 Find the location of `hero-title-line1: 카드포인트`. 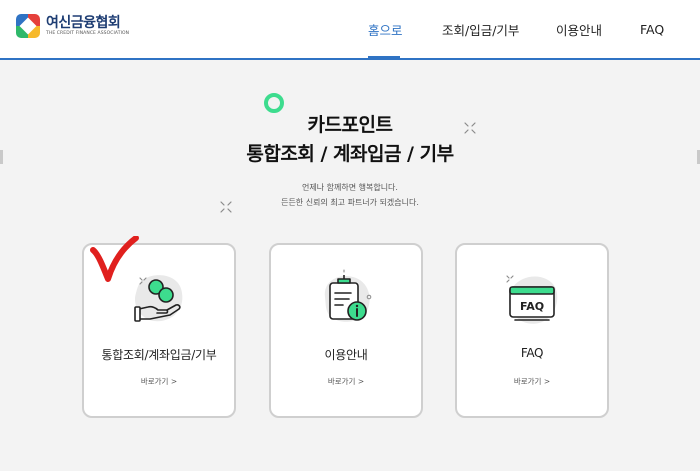

hero-title-line1: 카드포인트 is located at coordinates (350, 125).